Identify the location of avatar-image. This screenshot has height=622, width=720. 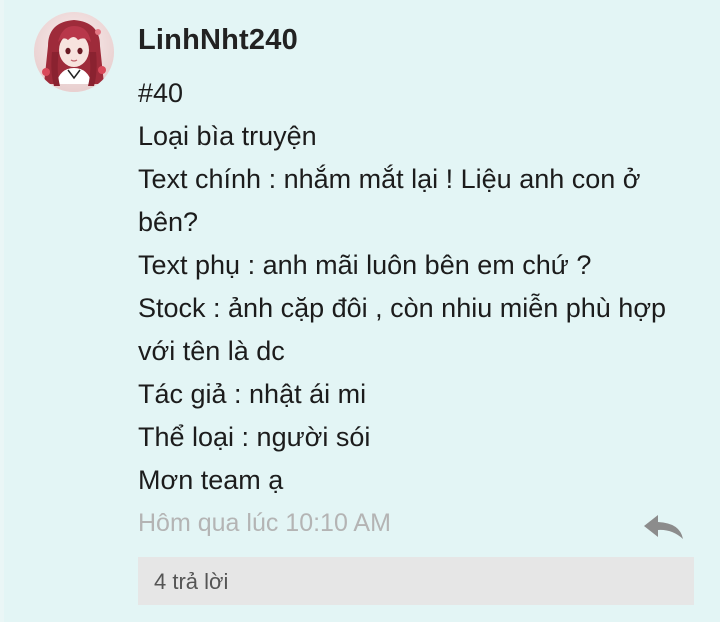
(74, 52).